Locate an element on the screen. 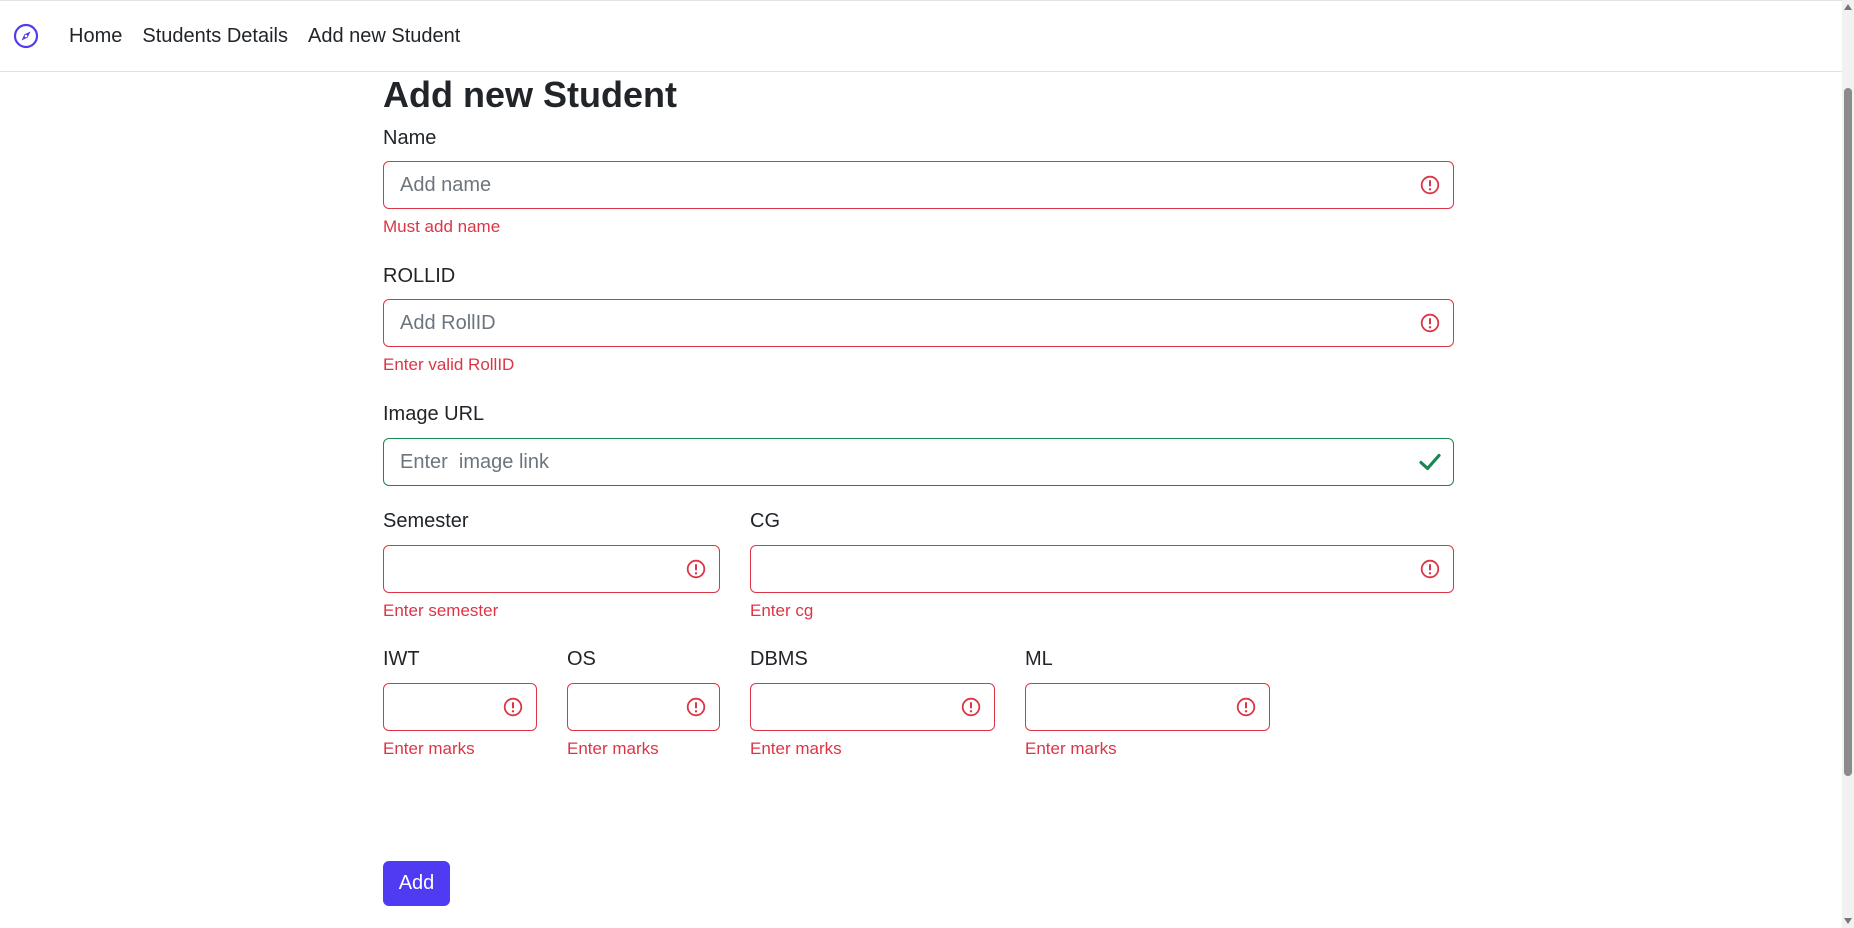 The image size is (1854, 928). cg-label: CG is located at coordinates (765, 521).